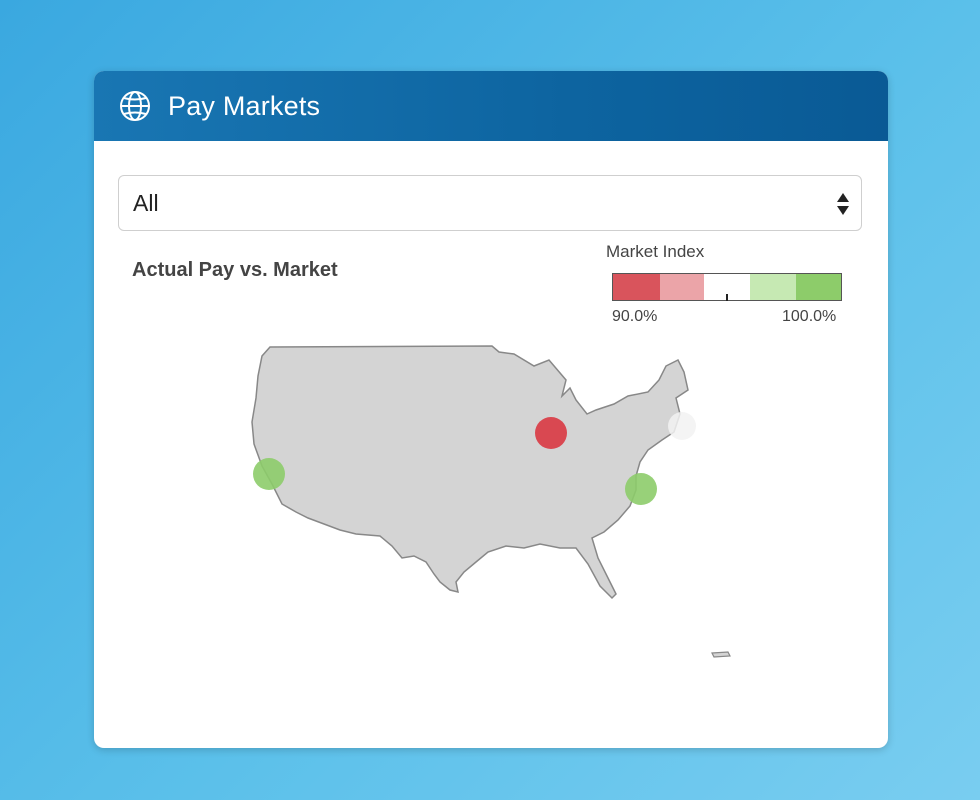 The height and width of the screenshot is (800, 980). I want to click on legend-seg-green, so click(818, 287).